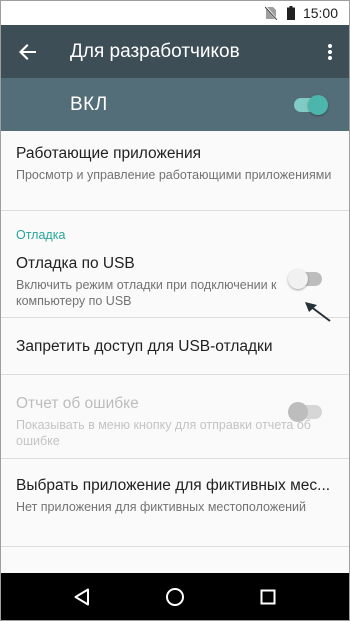 The image size is (350, 621). Describe the element at coordinates (330, 51) in the screenshot. I see `more-vert-icon` at that location.